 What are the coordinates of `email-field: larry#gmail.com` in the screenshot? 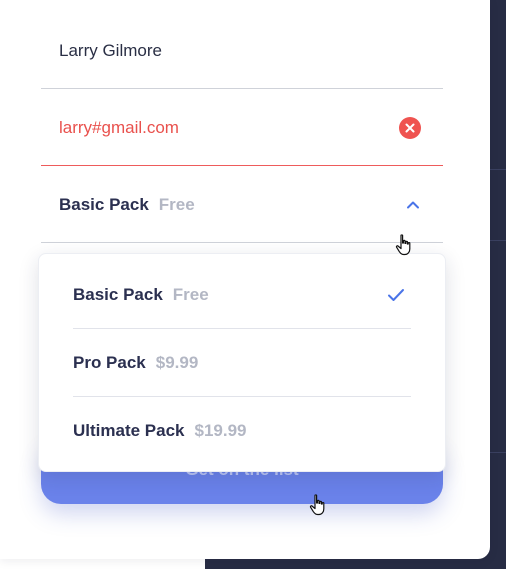 It's located at (242, 128).